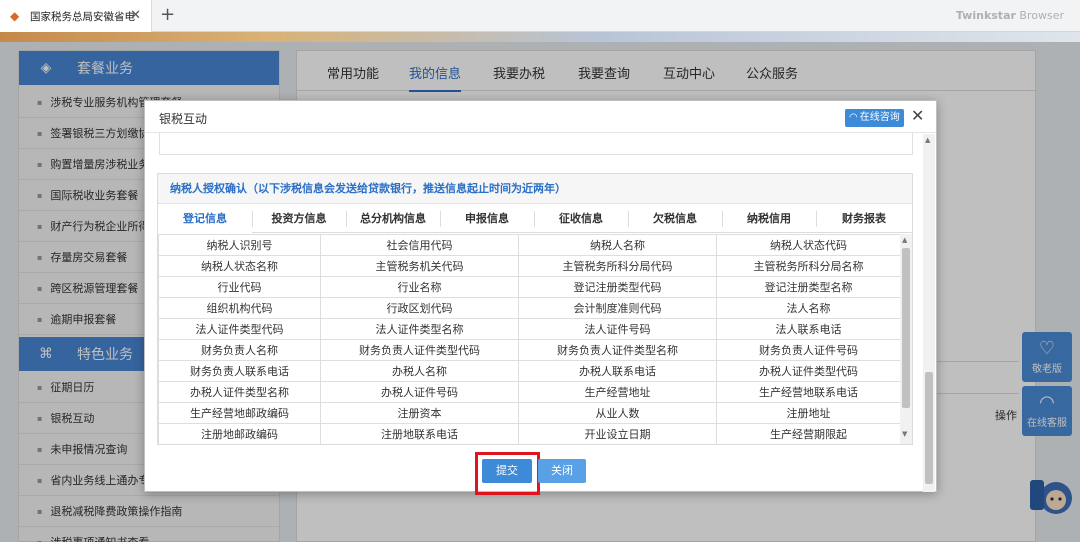 This screenshot has width=1080, height=542. Describe the element at coordinates (906, 328) in the screenshot. I see `grid-scroll-thumb` at that location.